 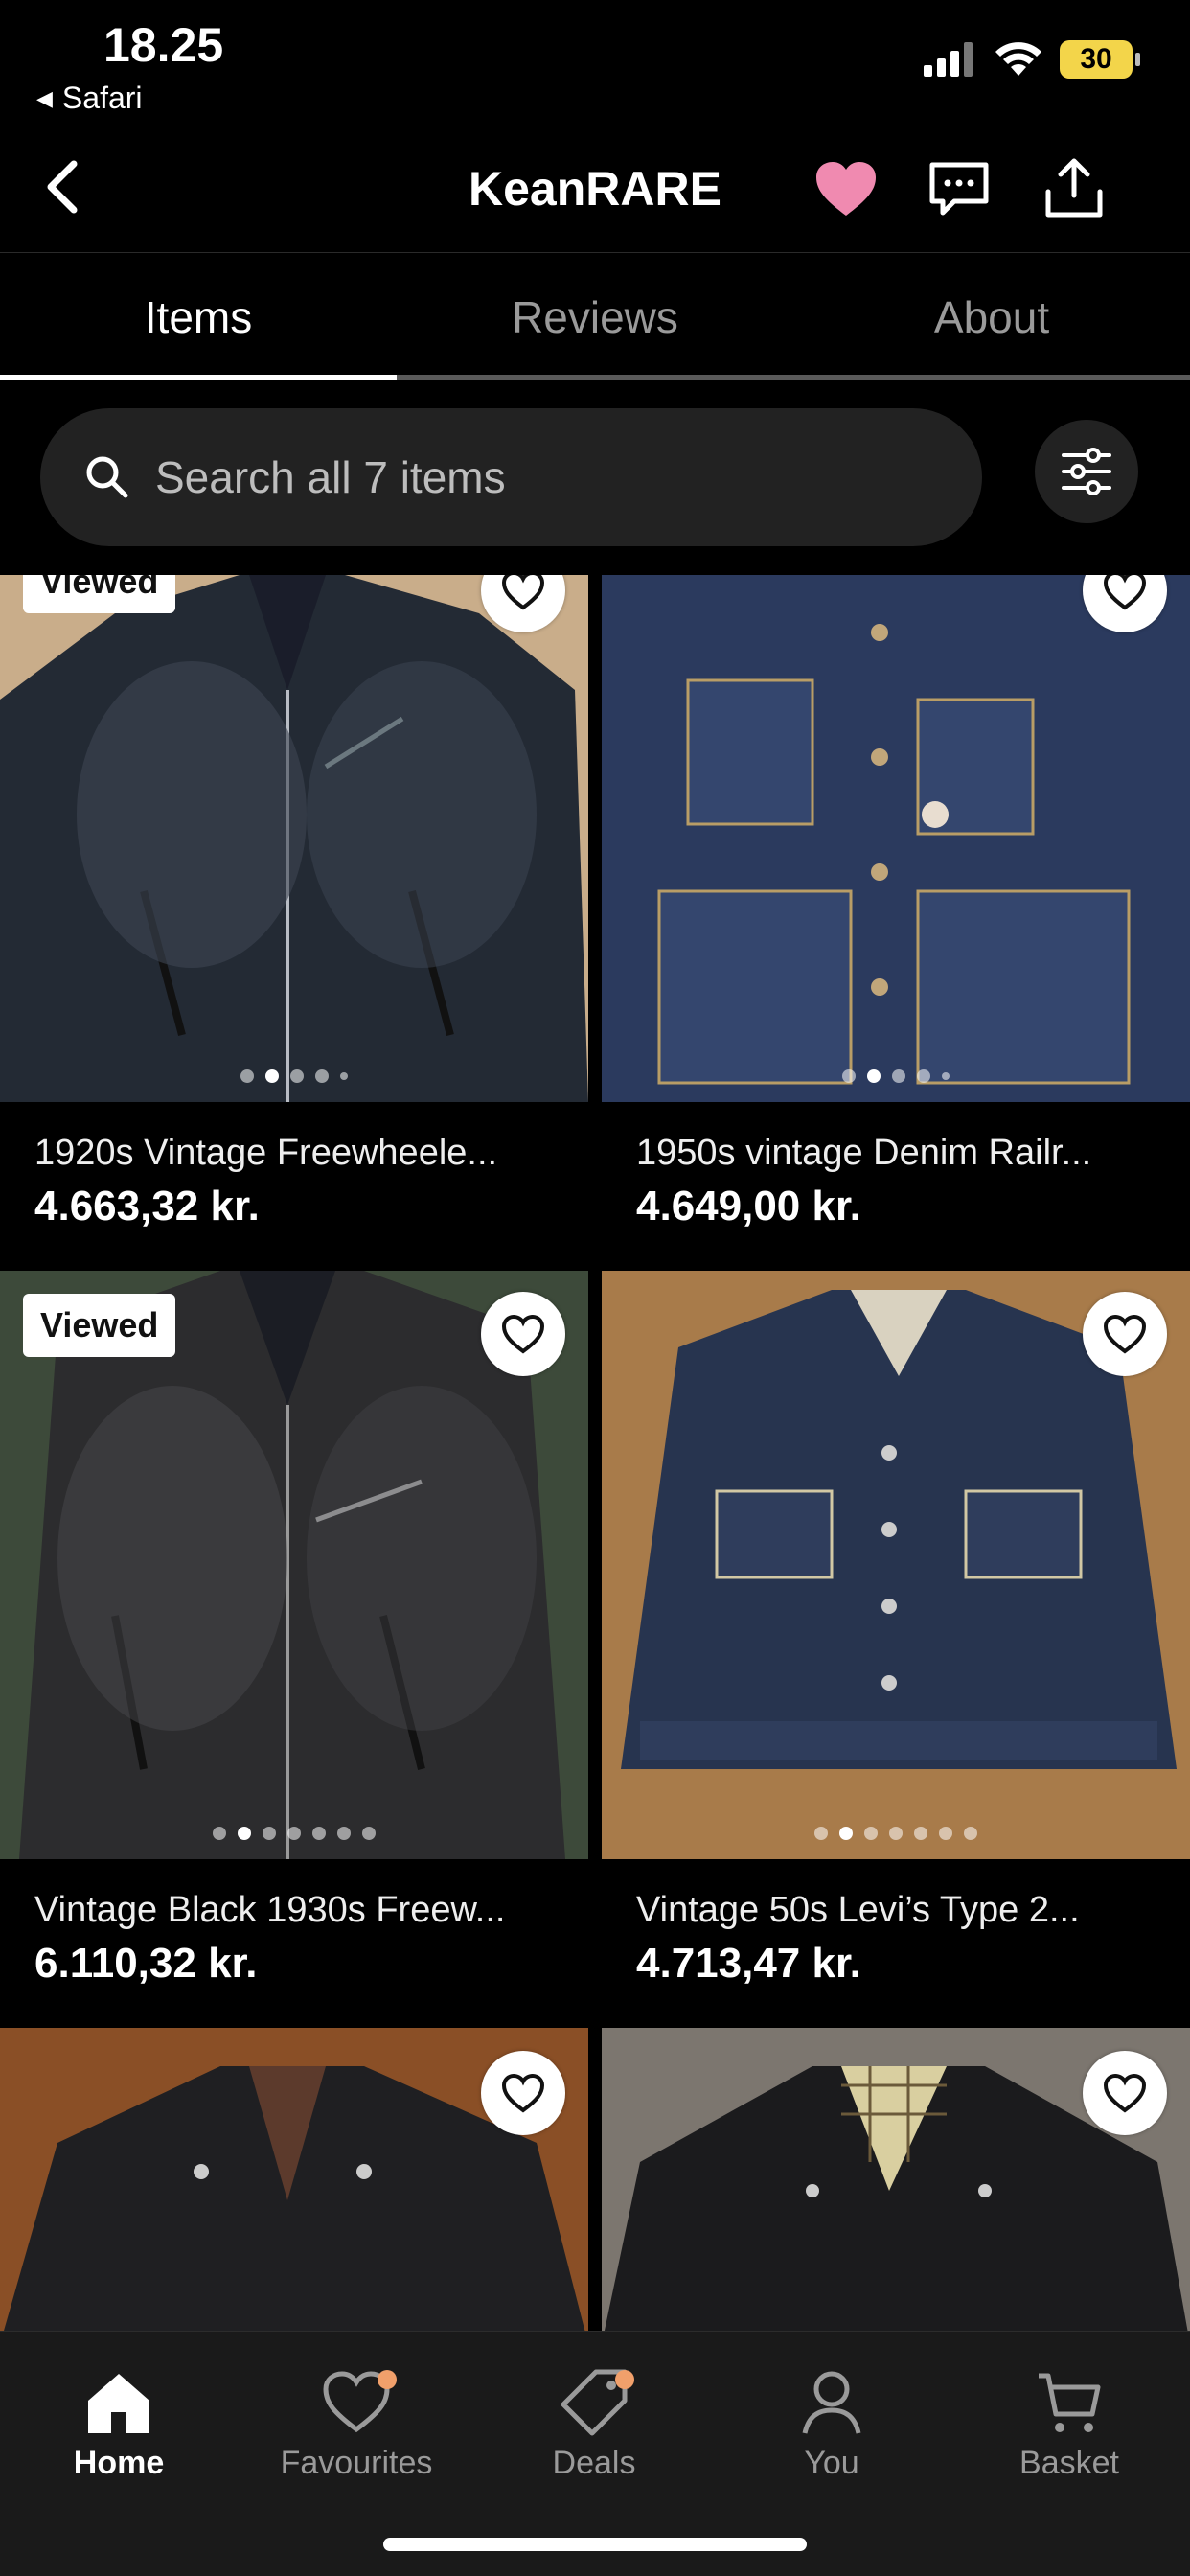 I want to click on tab-items: Items, so click(x=199, y=316).